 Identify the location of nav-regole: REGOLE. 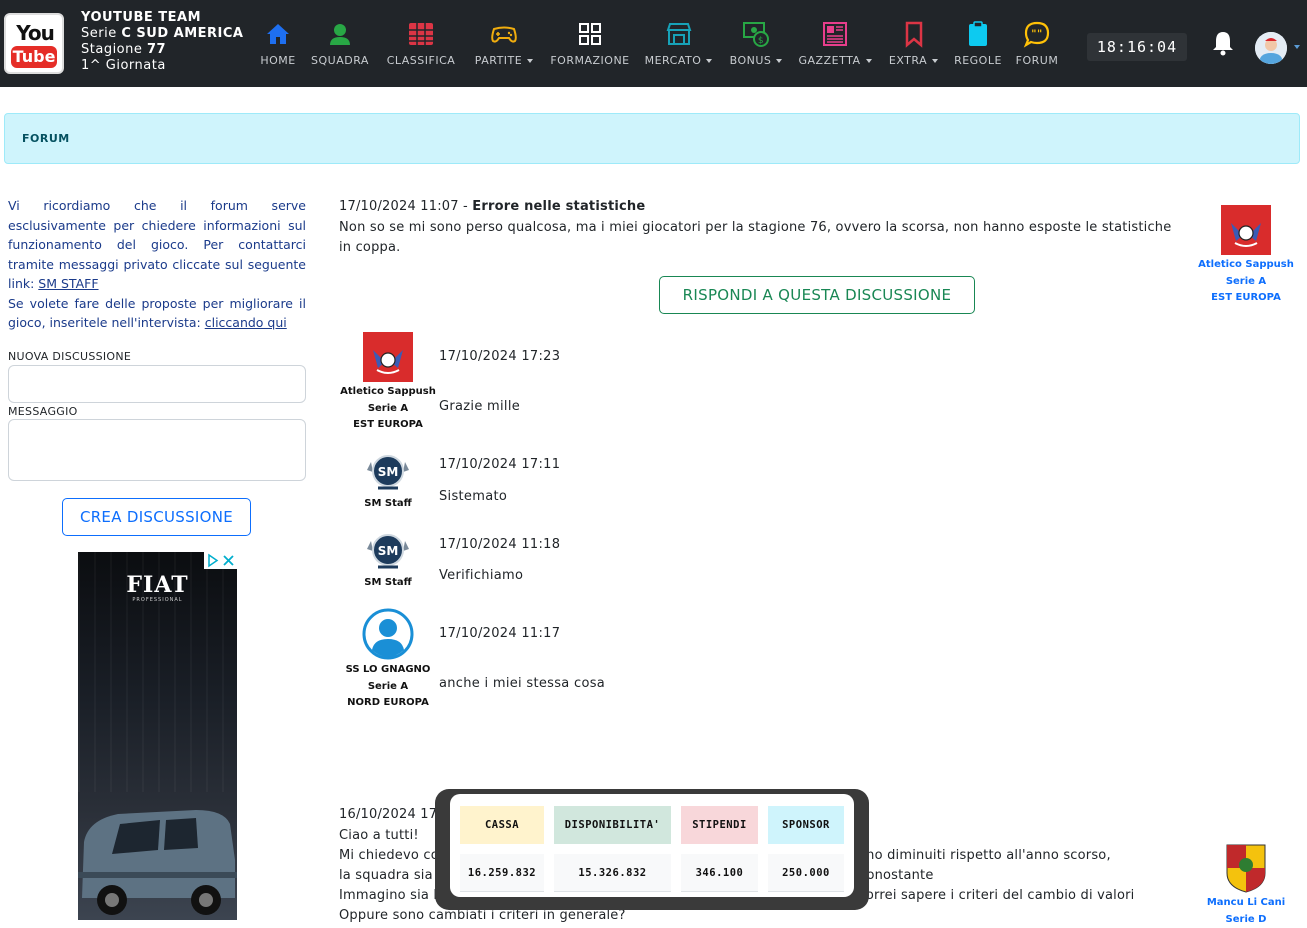
(978, 47).